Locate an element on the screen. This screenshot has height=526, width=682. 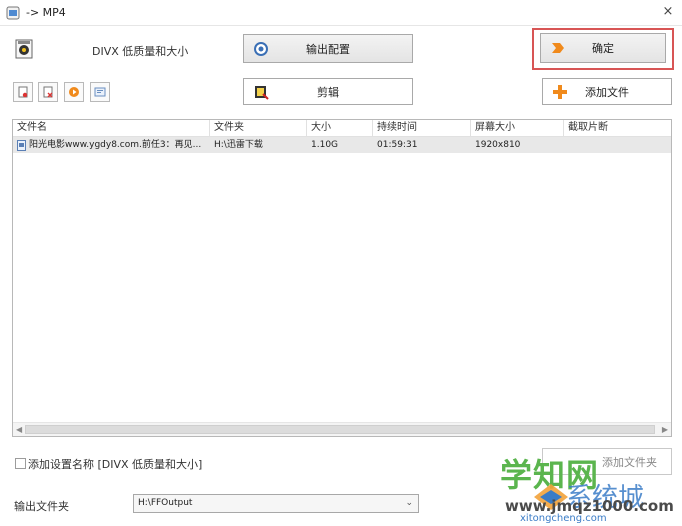
table-header: 文件名 文件夹 大小 持续时间 屏幕大小 截取片断 is located at coordinates (342, 128).